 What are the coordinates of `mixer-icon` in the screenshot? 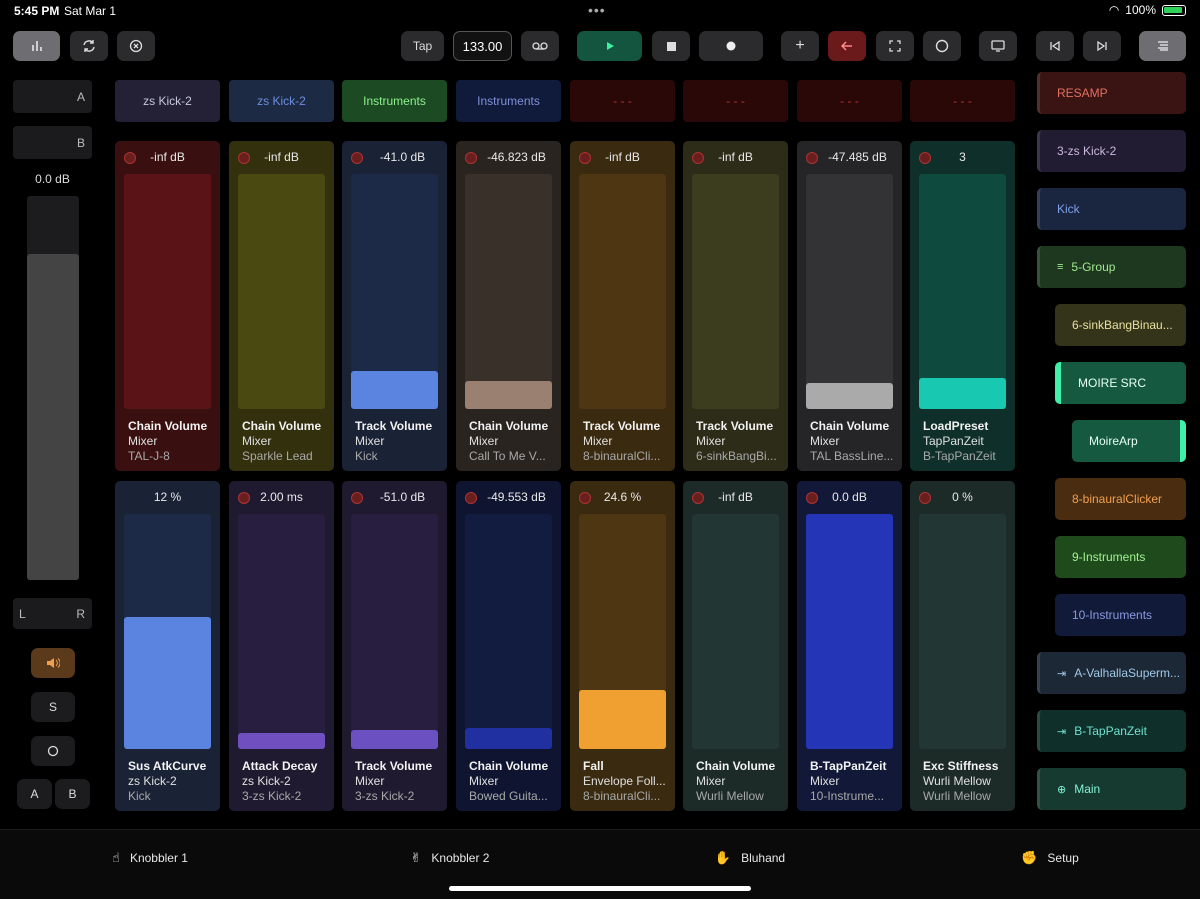 It's located at (36, 46).